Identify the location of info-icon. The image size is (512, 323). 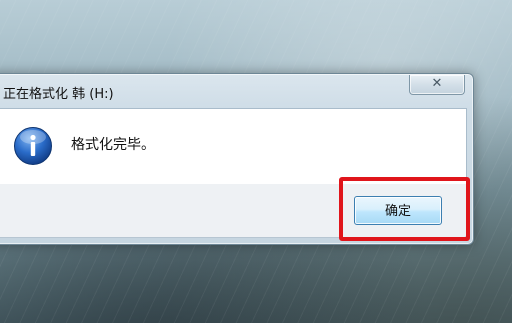
(33, 146).